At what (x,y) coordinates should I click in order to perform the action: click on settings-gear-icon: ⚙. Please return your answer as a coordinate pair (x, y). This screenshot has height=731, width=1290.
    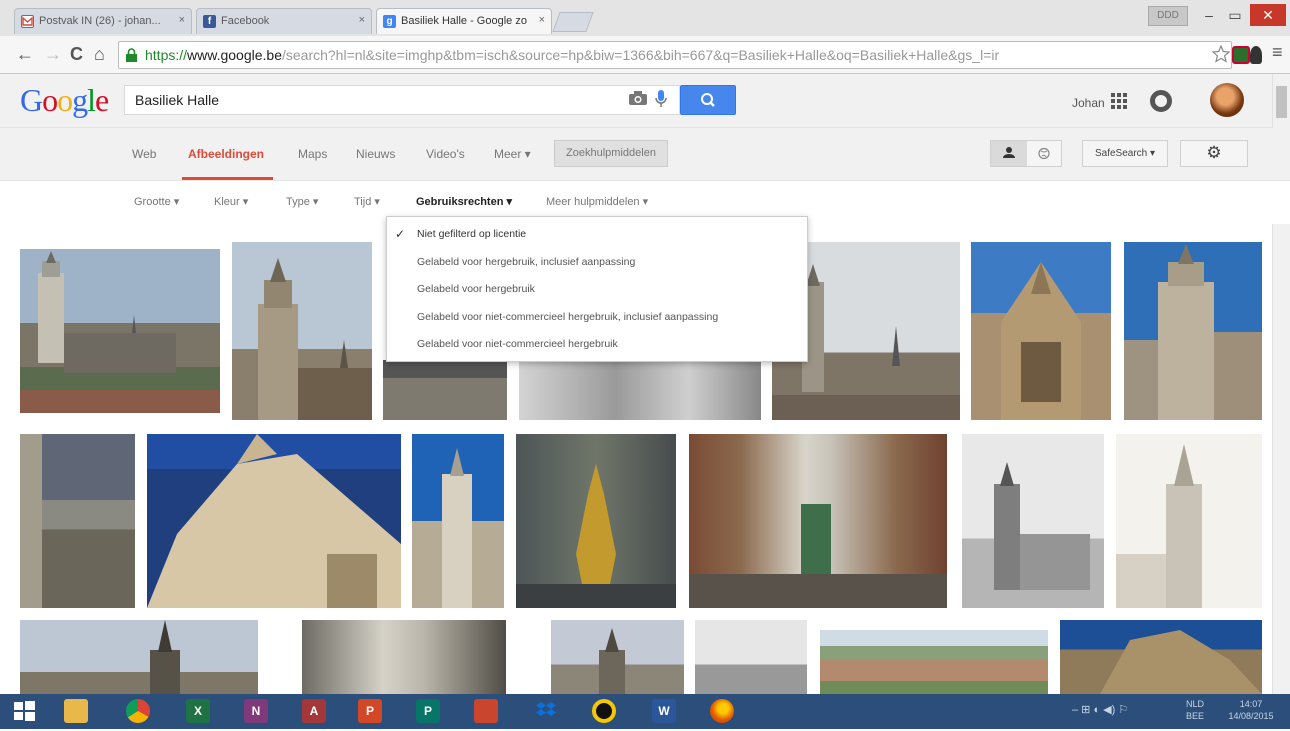
    Looking at the image, I should click on (1214, 153).